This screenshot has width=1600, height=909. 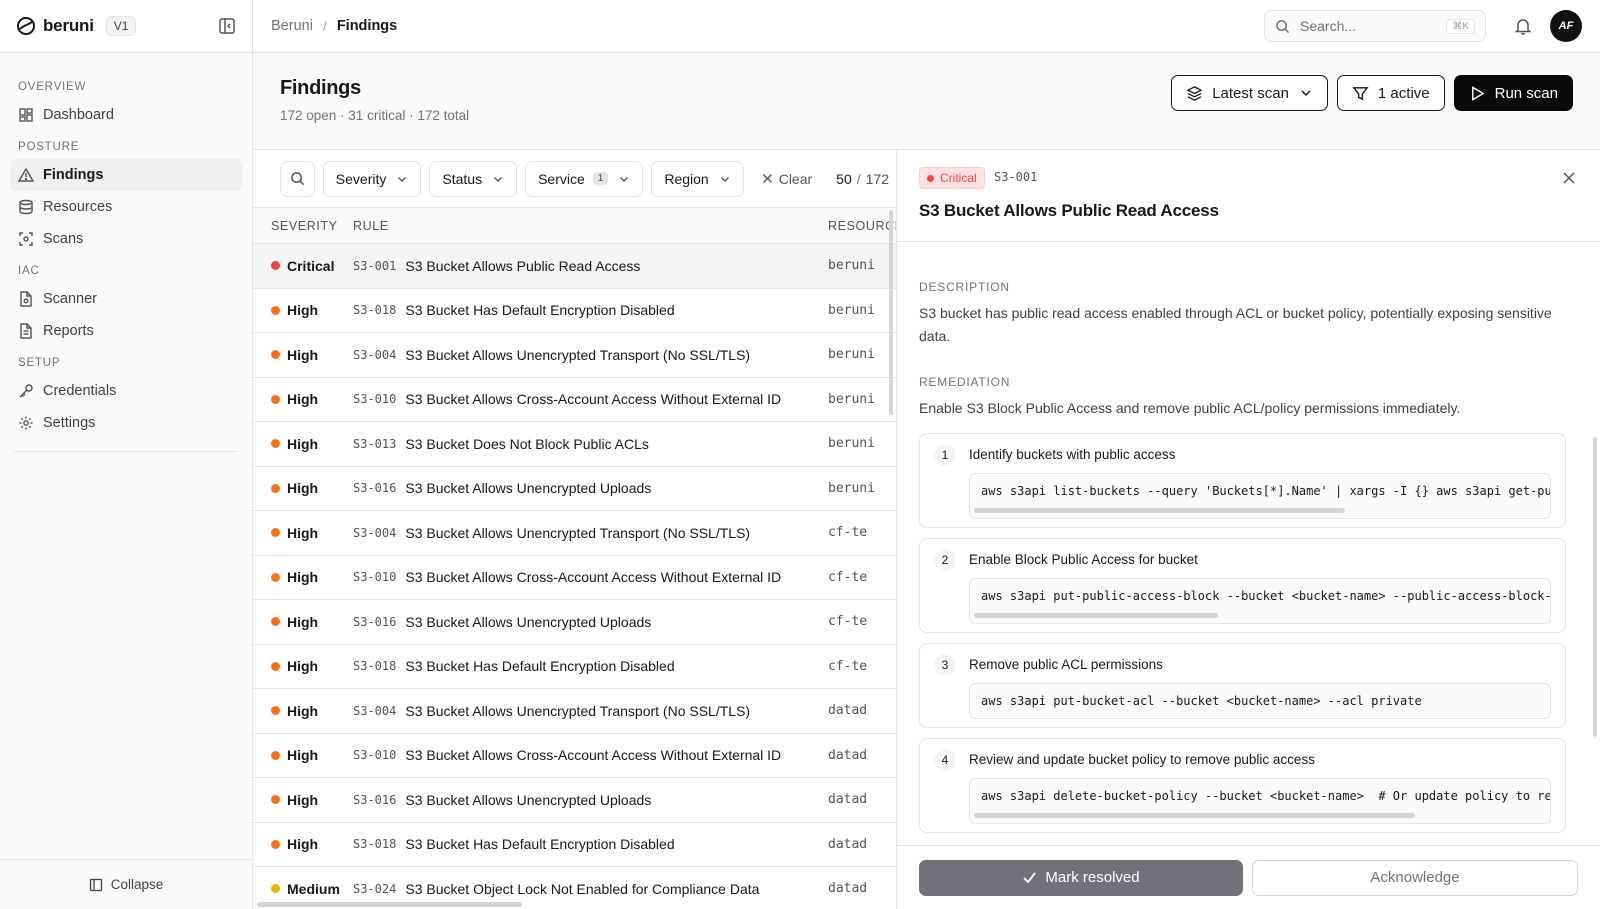 I want to click on breadcrumb-root: Beruni, so click(x=292, y=26).